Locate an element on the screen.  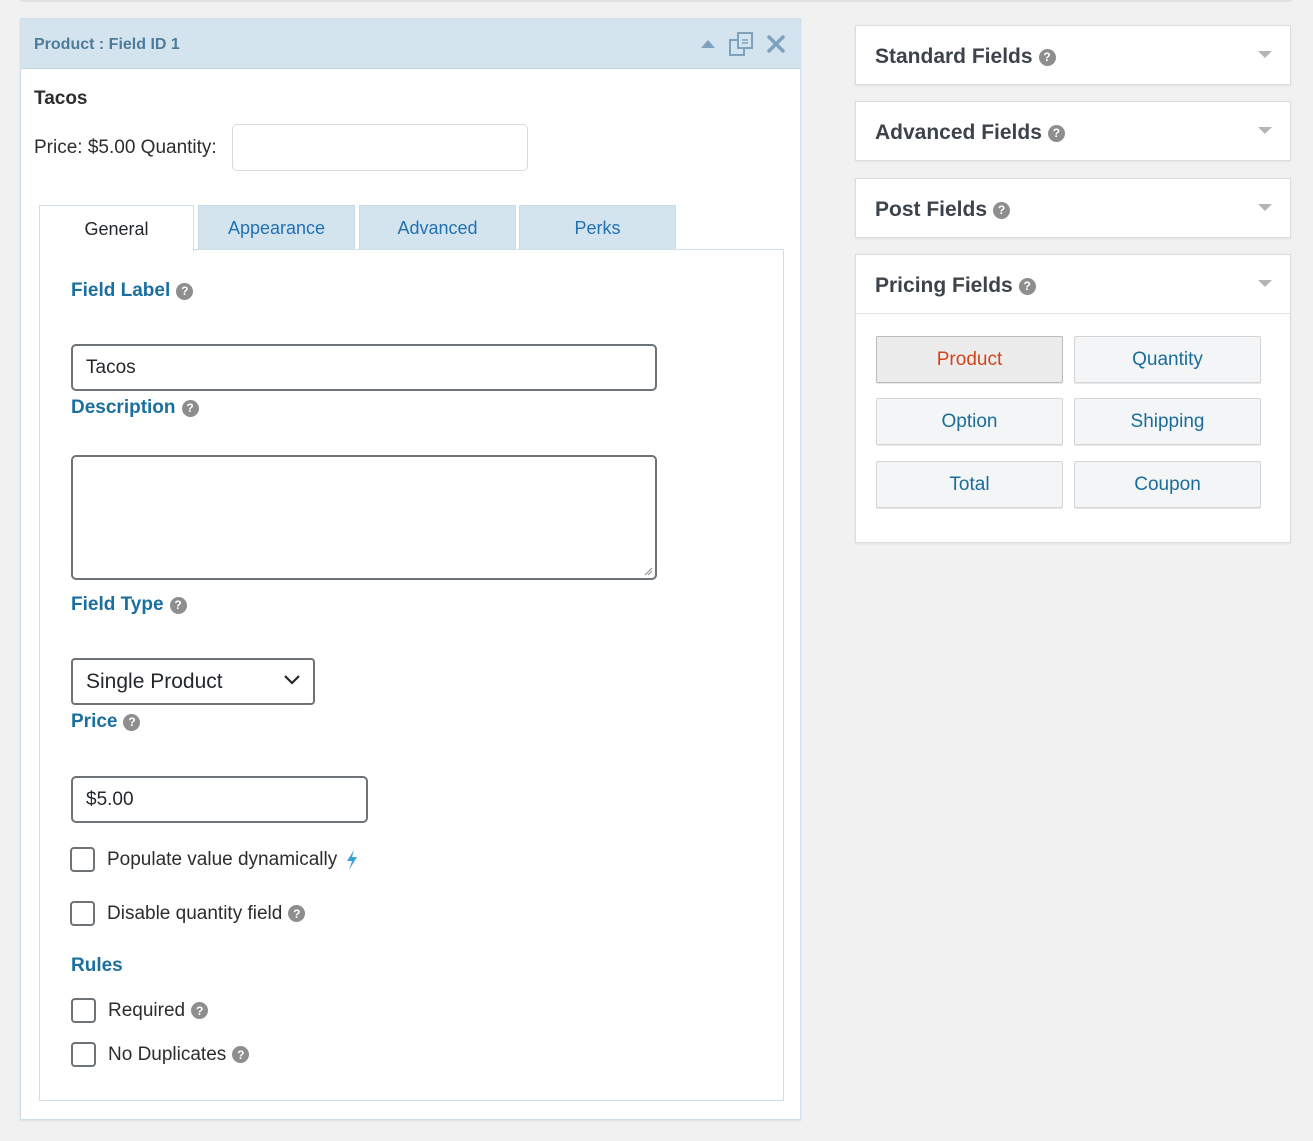
post-fields-panel: Post Fields ? is located at coordinates (1073, 208).